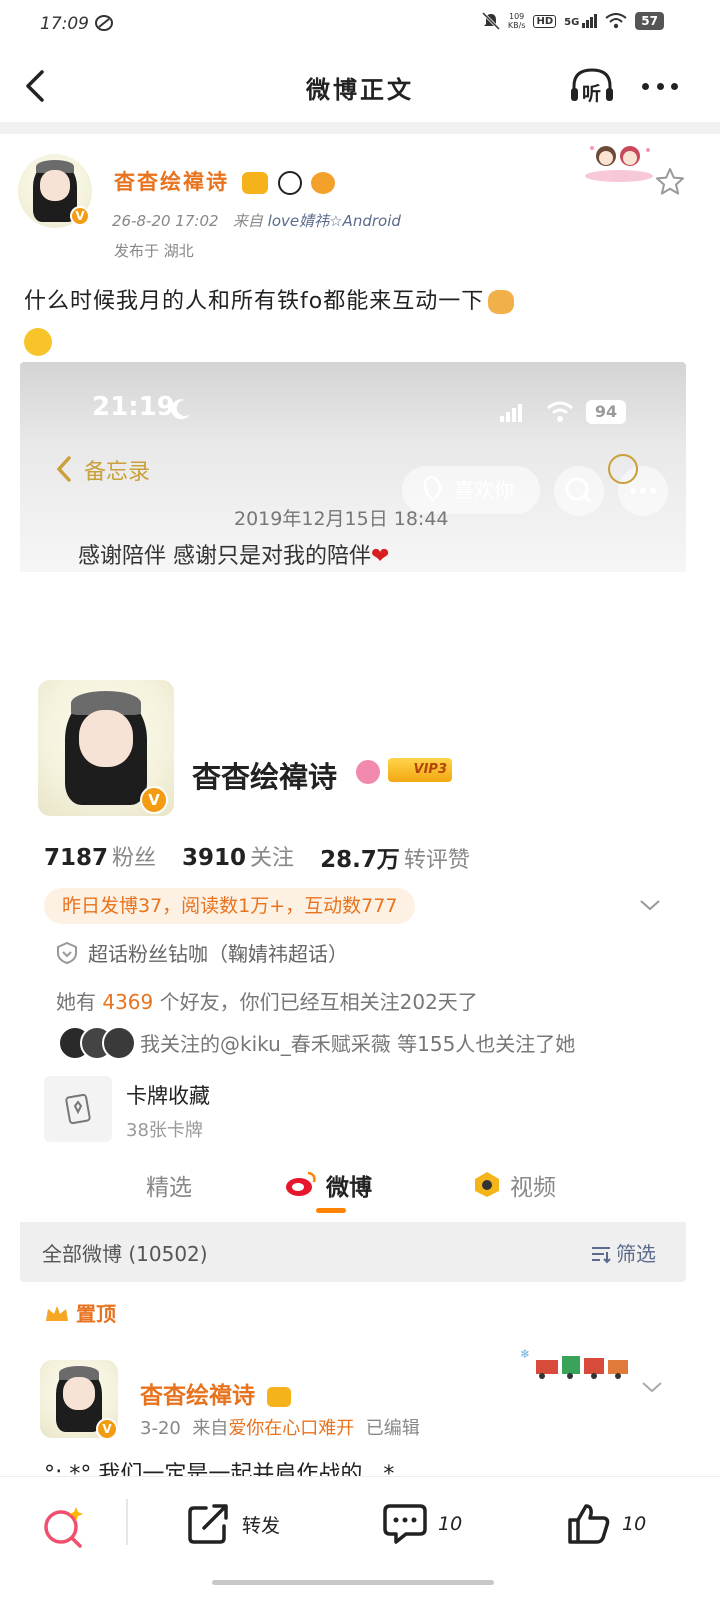 This screenshot has height=1600, width=720. Describe the element at coordinates (395, 860) in the screenshot. I see `engagement-stat: 28.7万 转评赞` at that location.